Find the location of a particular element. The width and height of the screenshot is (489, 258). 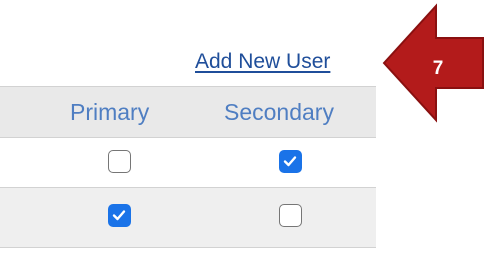

callout-step-number: 7 is located at coordinates (438, 68).